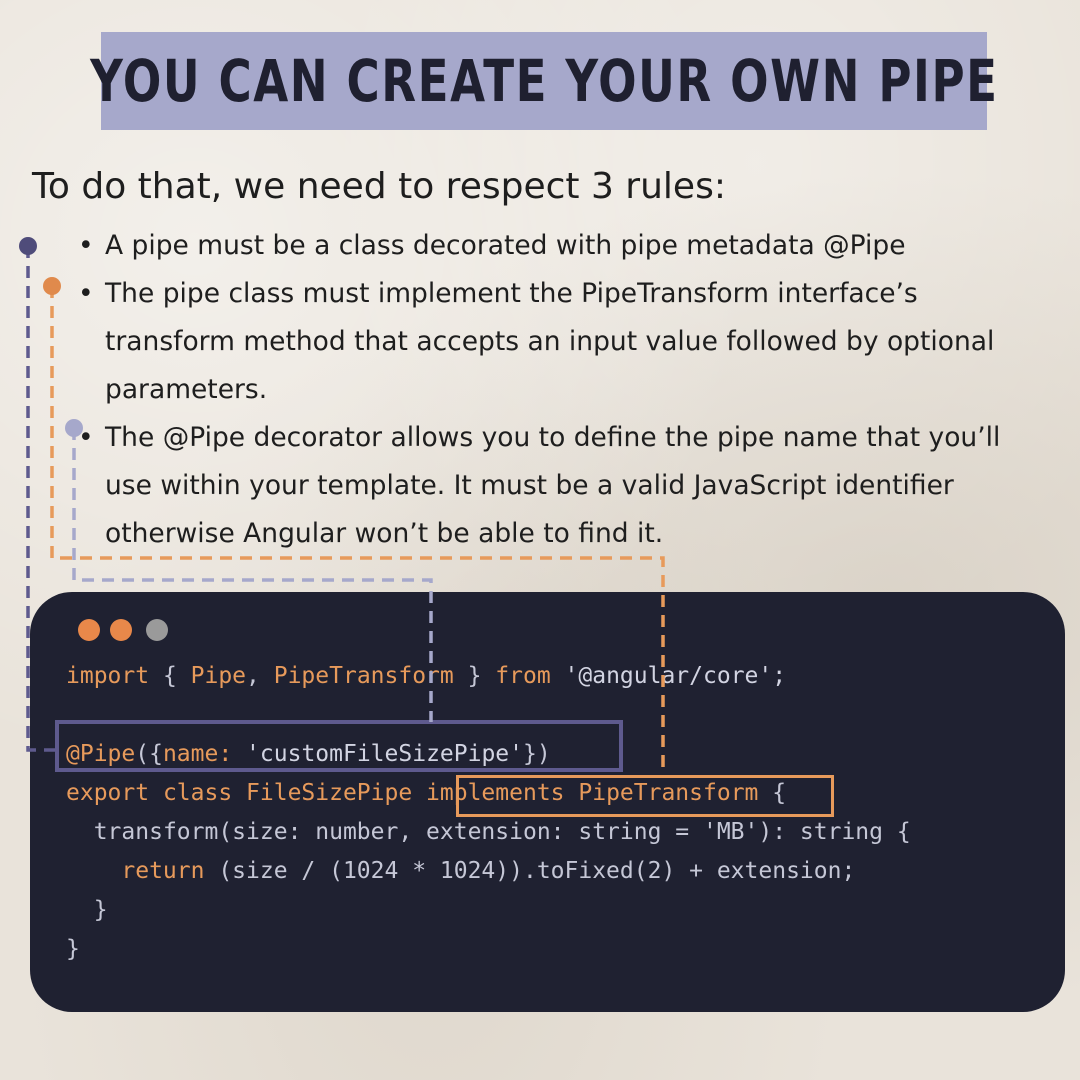  What do you see at coordinates (523, 676) in the screenshot?
I see `code-token: from` at bounding box center [523, 676].